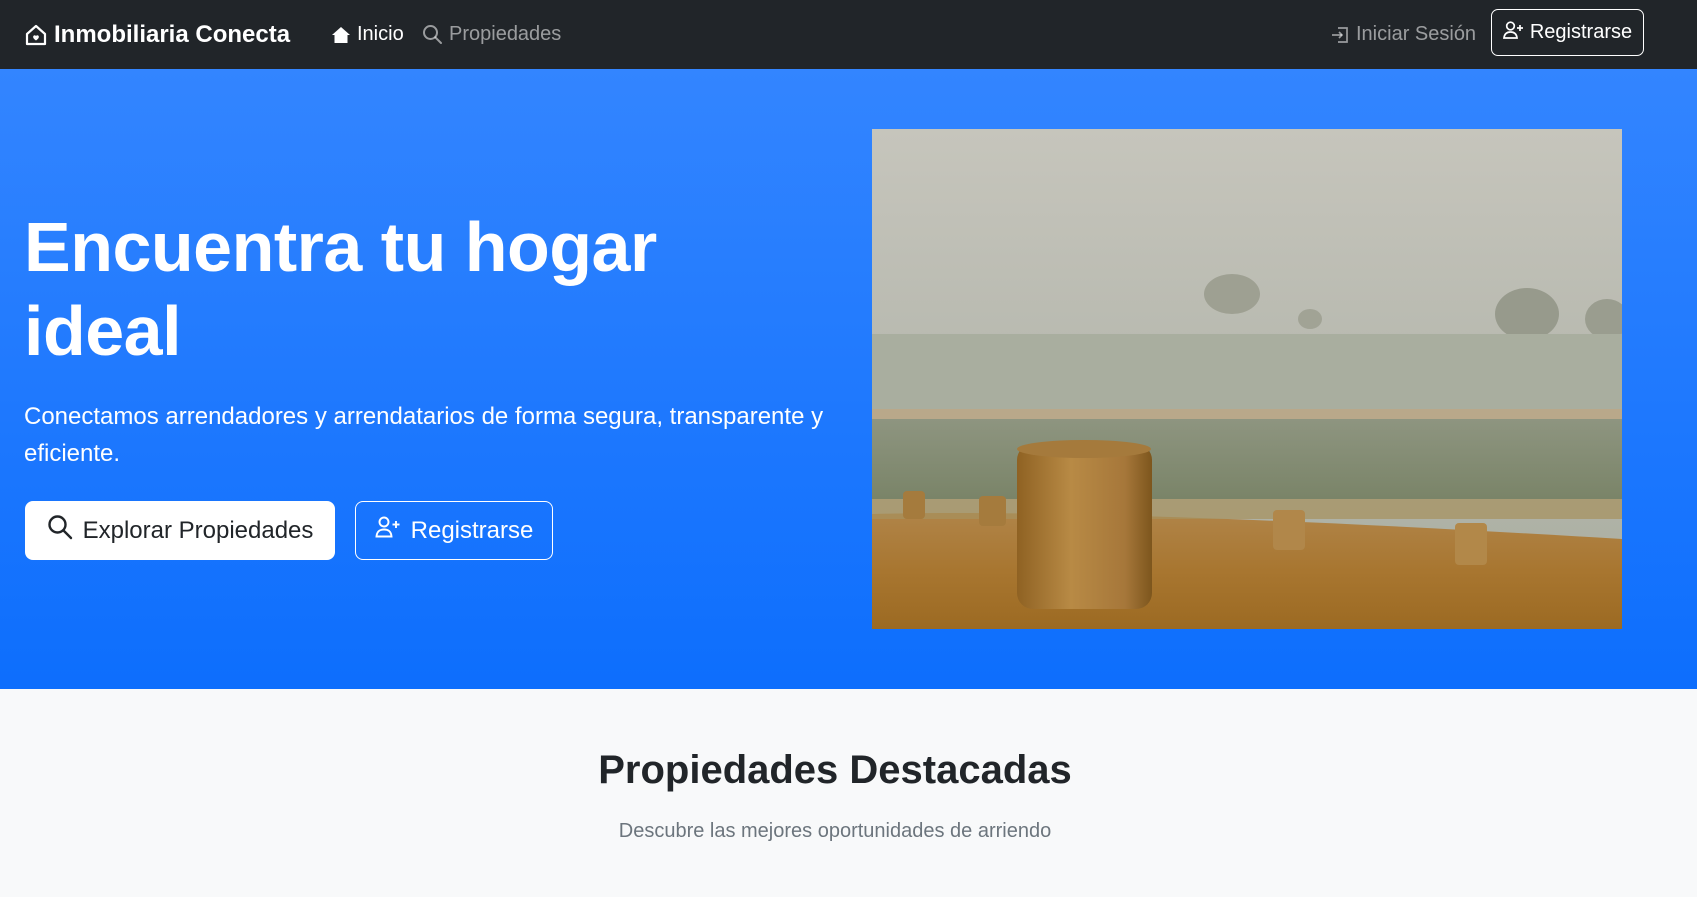 The width and height of the screenshot is (1697, 897). What do you see at coordinates (36, 35) in the screenshot?
I see `house-heart-icon` at bounding box center [36, 35].